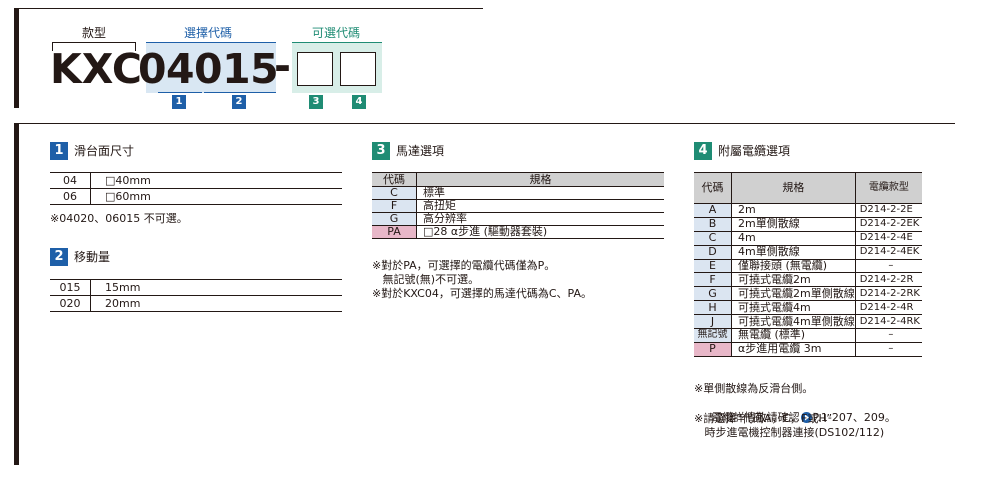 Image resolution: width=999 pixels, height=494 pixels. What do you see at coordinates (104, 151) in the screenshot?
I see `sec1-title: 滑台面尺寸` at bounding box center [104, 151].